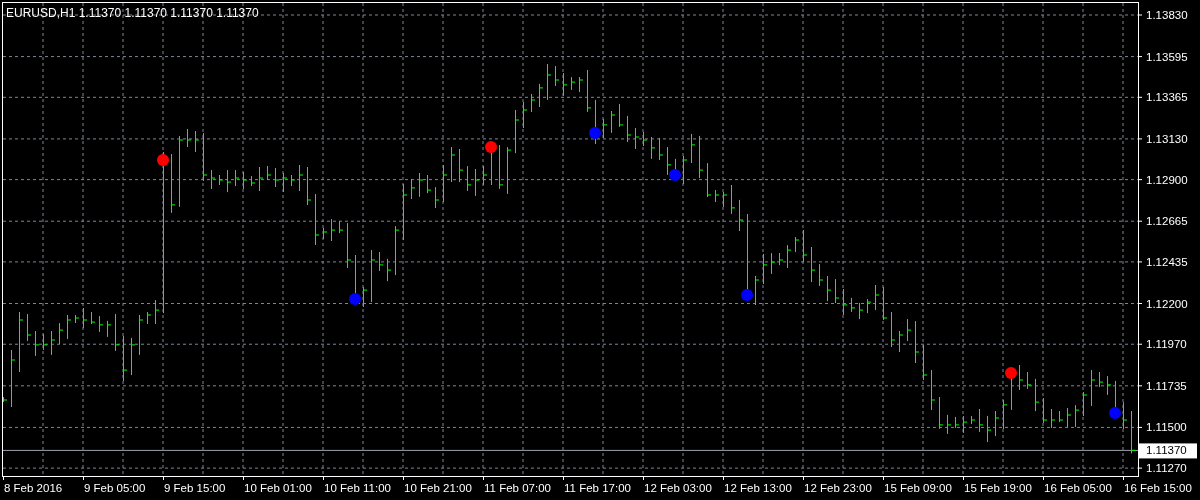  I want to click on axis-label: 1.12665, so click(1167, 221).